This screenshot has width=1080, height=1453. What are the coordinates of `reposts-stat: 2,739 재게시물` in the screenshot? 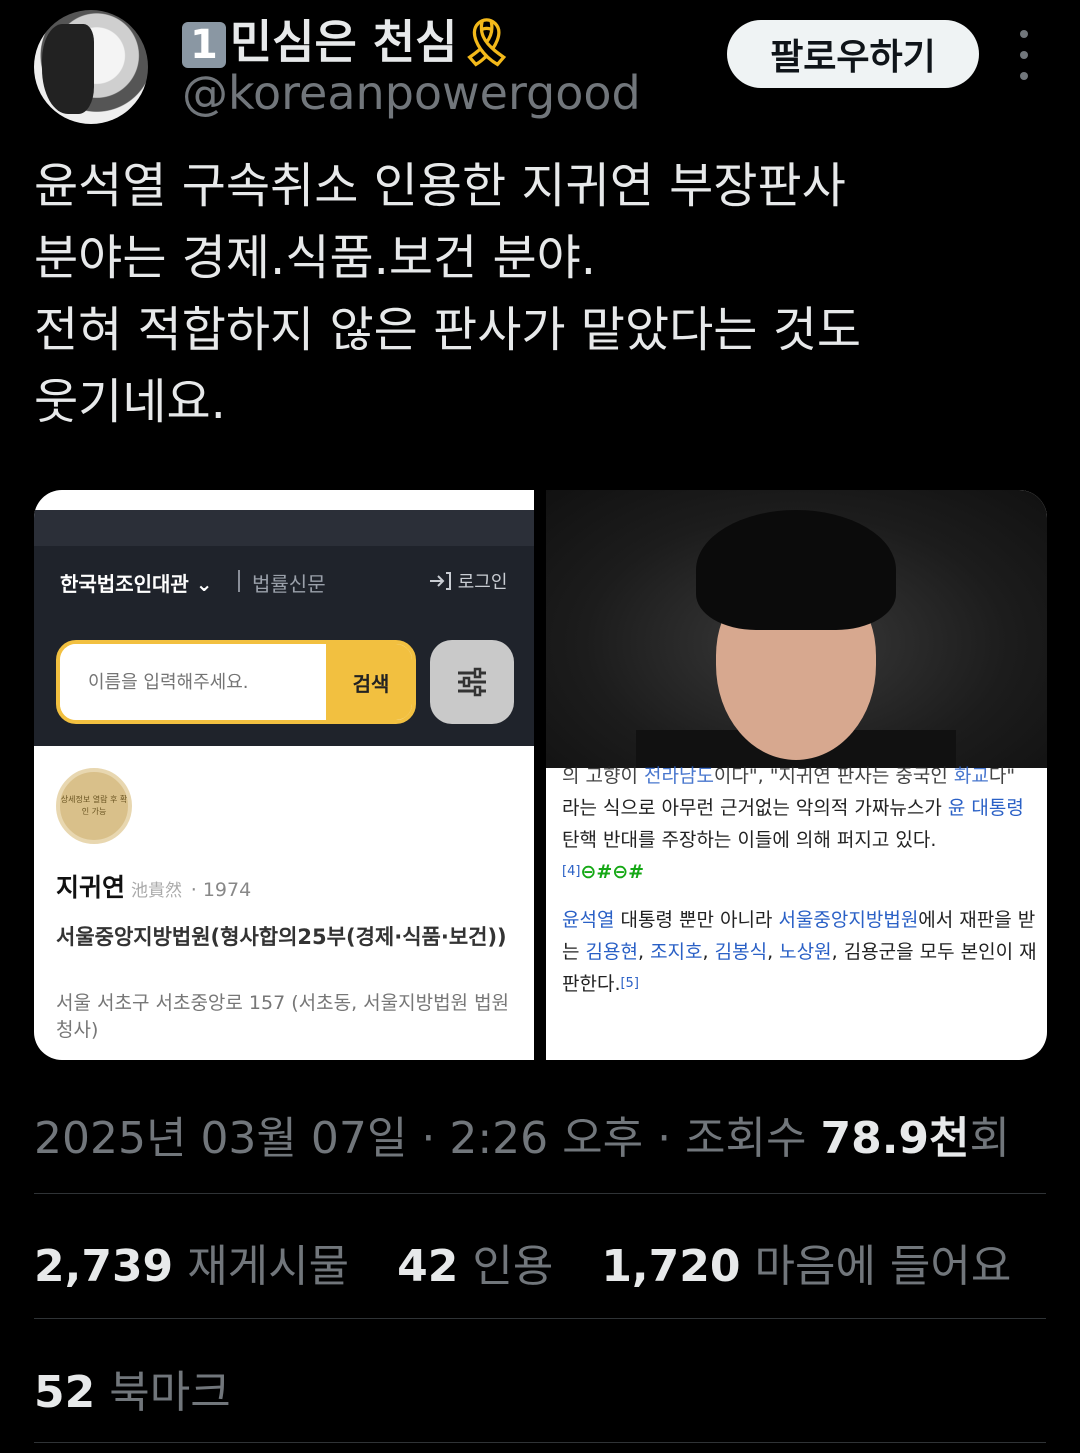 It's located at (191, 1266).